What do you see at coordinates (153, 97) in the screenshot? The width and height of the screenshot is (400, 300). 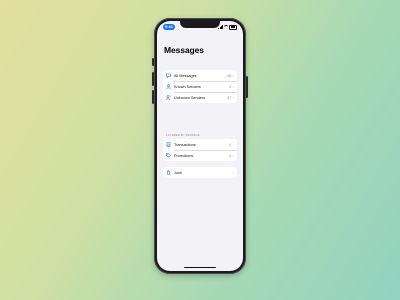 I see `volume-down-button` at bounding box center [153, 97].